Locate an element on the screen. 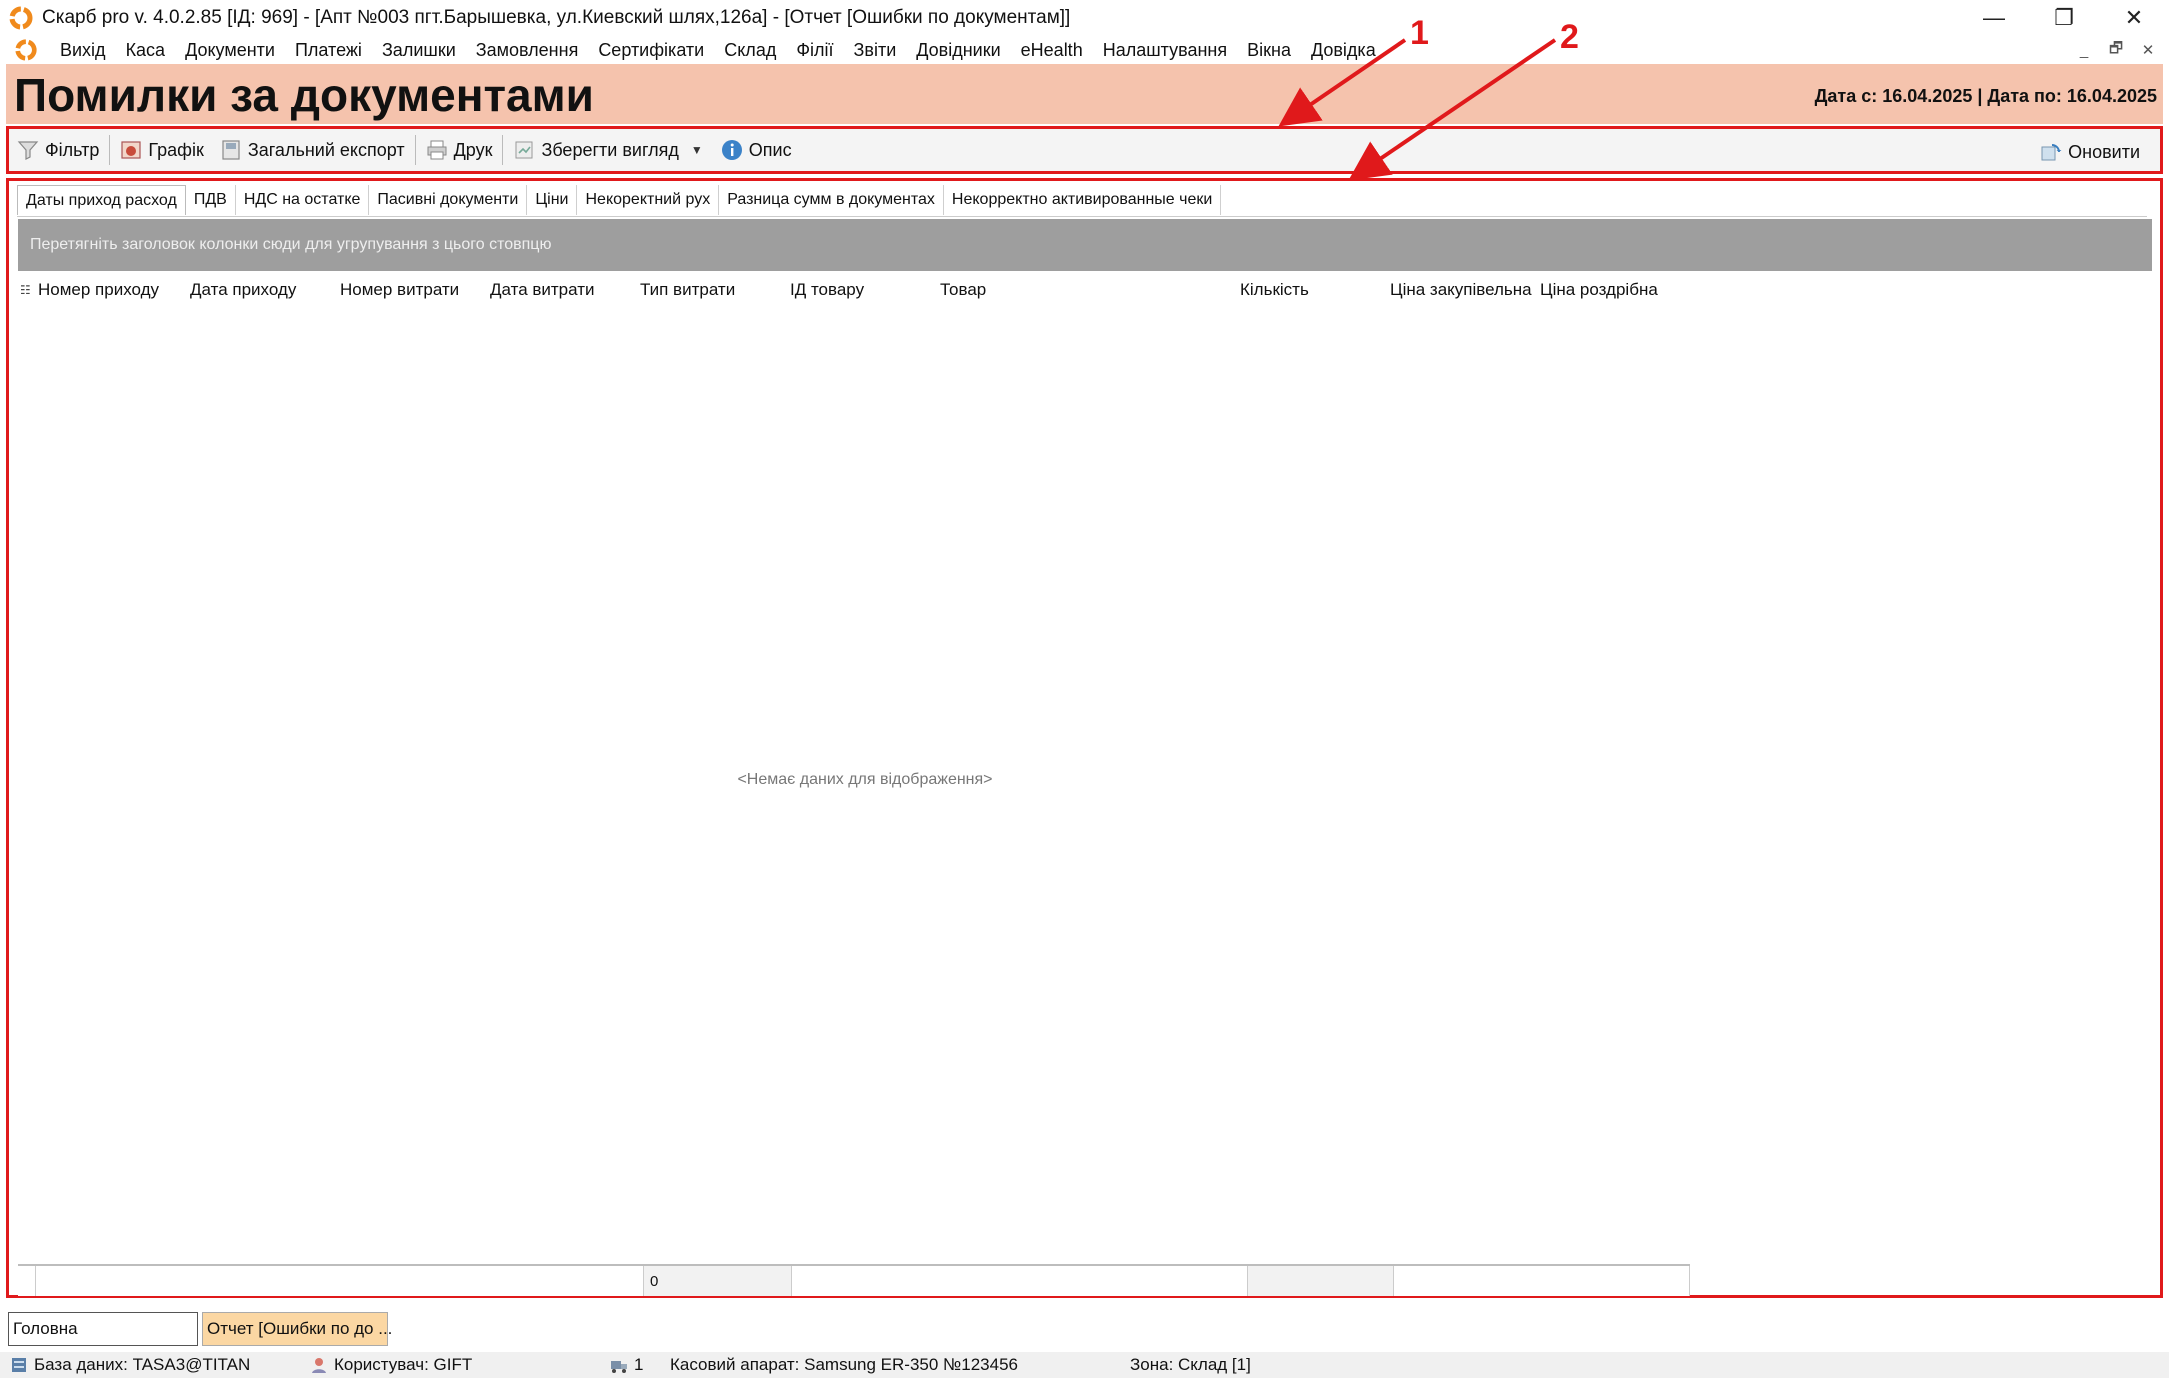 This screenshot has width=2169, height=1378. tab-incorrect-receipts: Некорректно активированные чеки is located at coordinates (1083, 200).